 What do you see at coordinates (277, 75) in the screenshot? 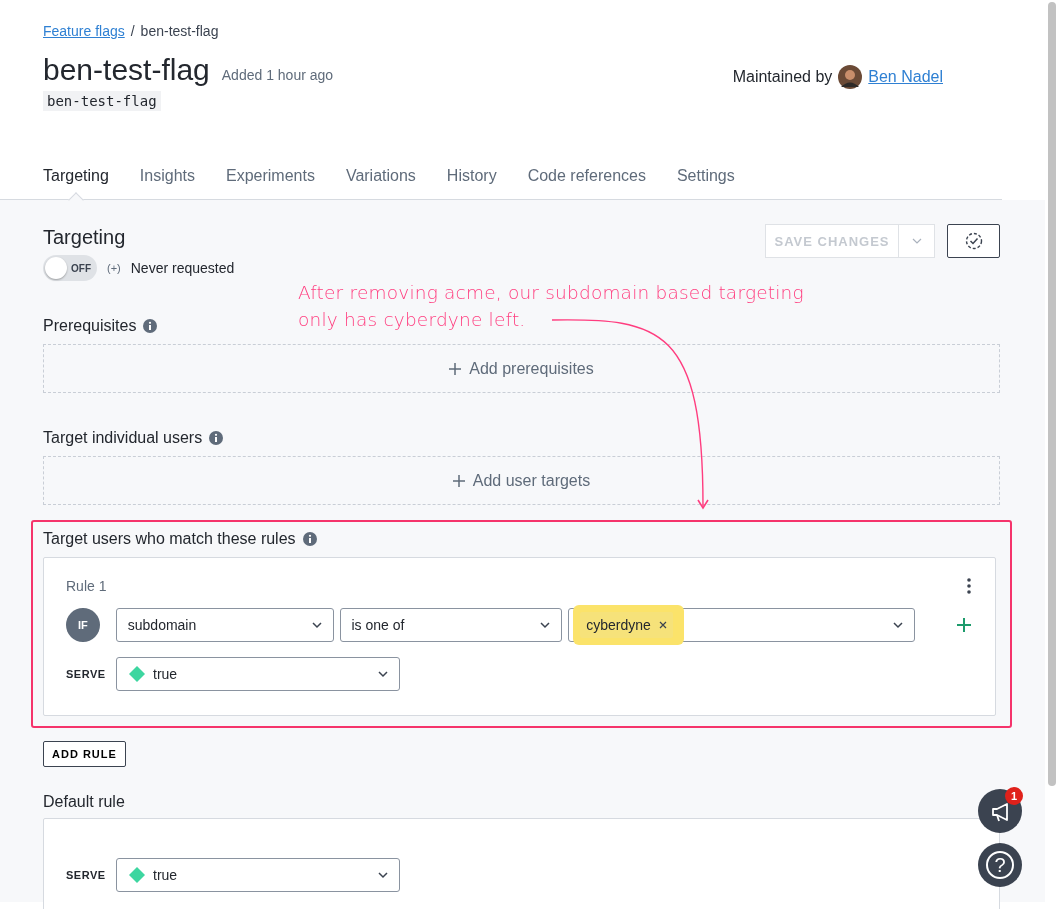
I see `added-time: Added 1 hour ago` at bounding box center [277, 75].